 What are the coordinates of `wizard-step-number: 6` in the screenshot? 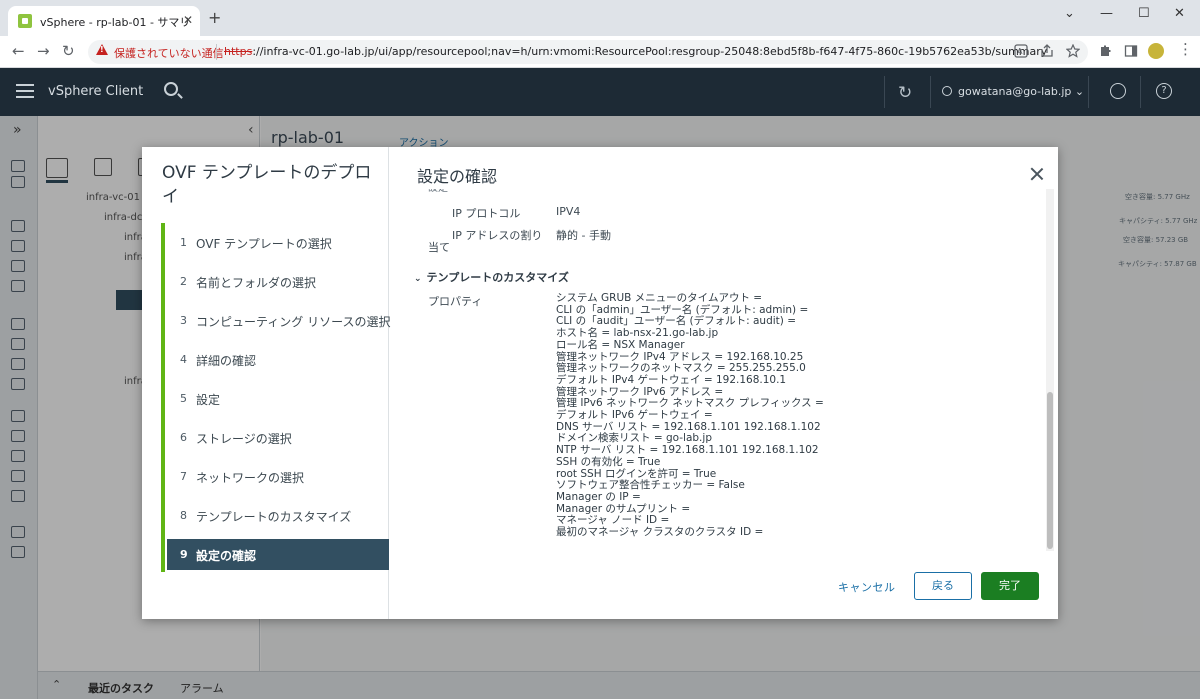 It's located at (183, 437).